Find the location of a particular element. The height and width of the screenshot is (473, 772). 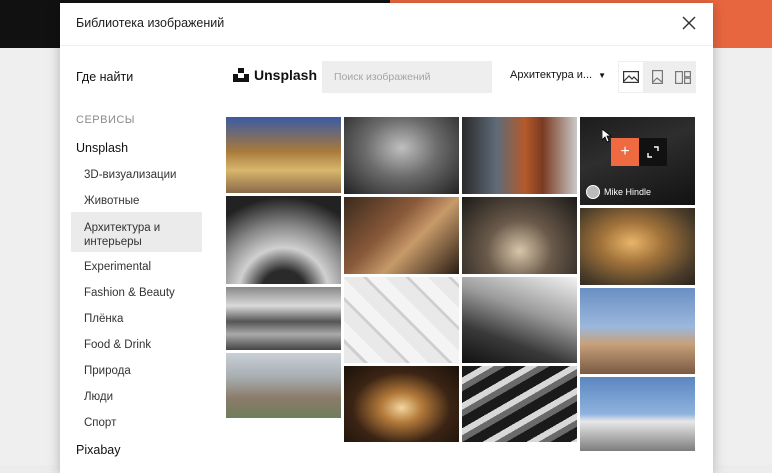

sidebar-item-film: Плёнка is located at coordinates (103, 319).